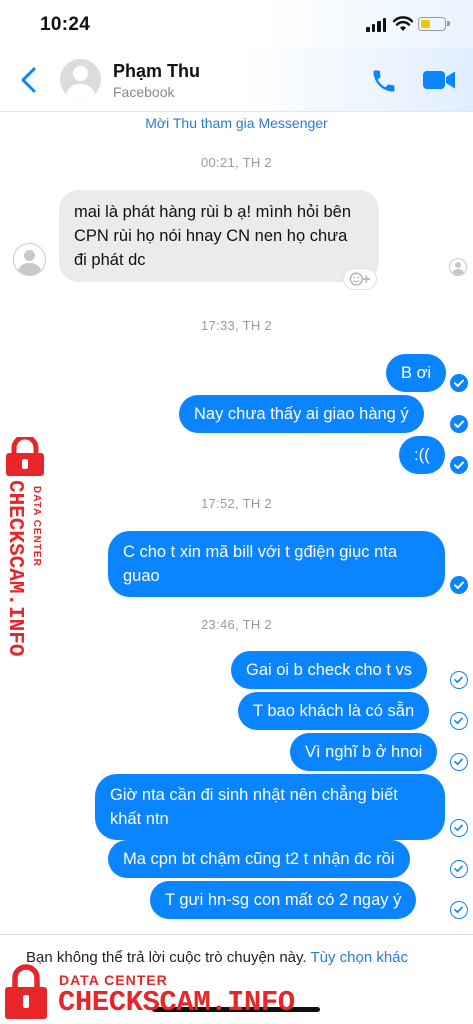 This screenshot has height=1024, width=473. Describe the element at coordinates (403, 23) in the screenshot. I see `wifi-icon` at that location.